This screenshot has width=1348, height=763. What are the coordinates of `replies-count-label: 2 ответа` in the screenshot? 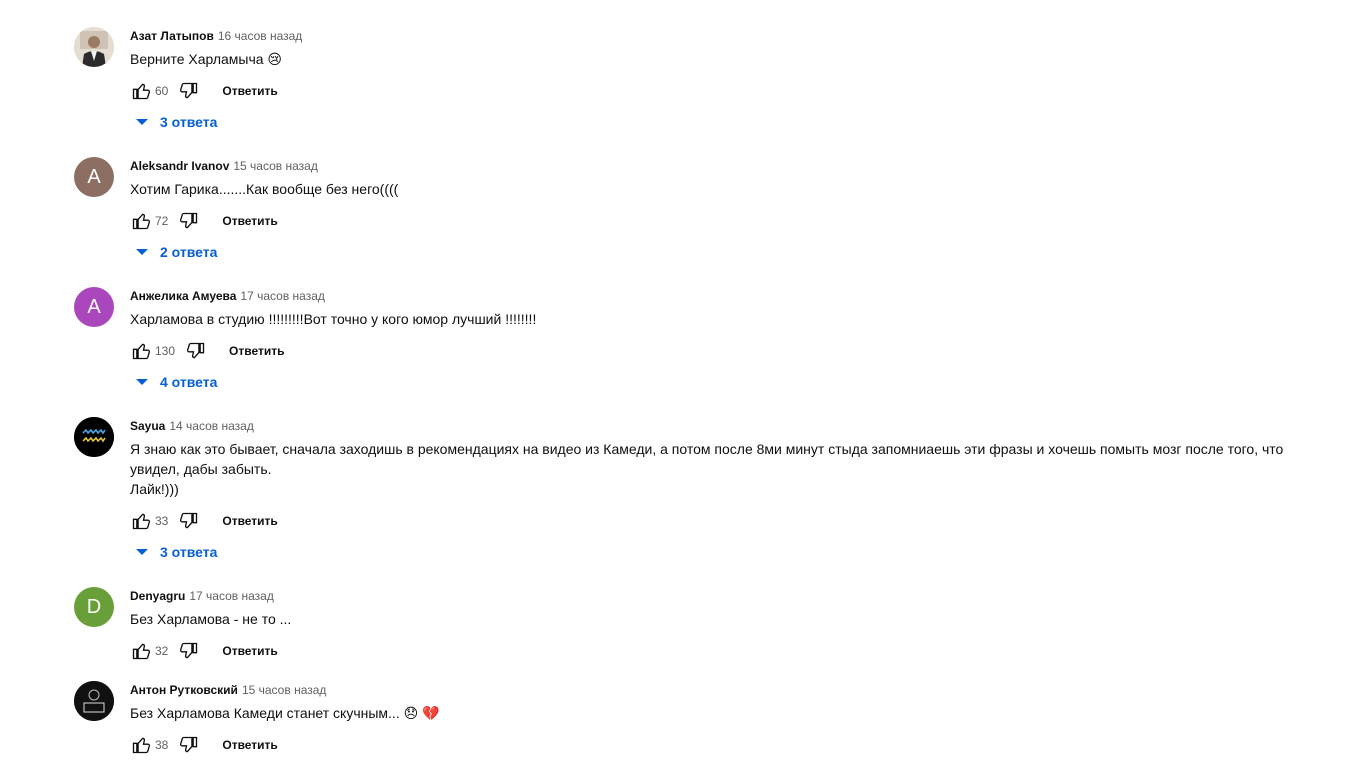 It's located at (189, 252).